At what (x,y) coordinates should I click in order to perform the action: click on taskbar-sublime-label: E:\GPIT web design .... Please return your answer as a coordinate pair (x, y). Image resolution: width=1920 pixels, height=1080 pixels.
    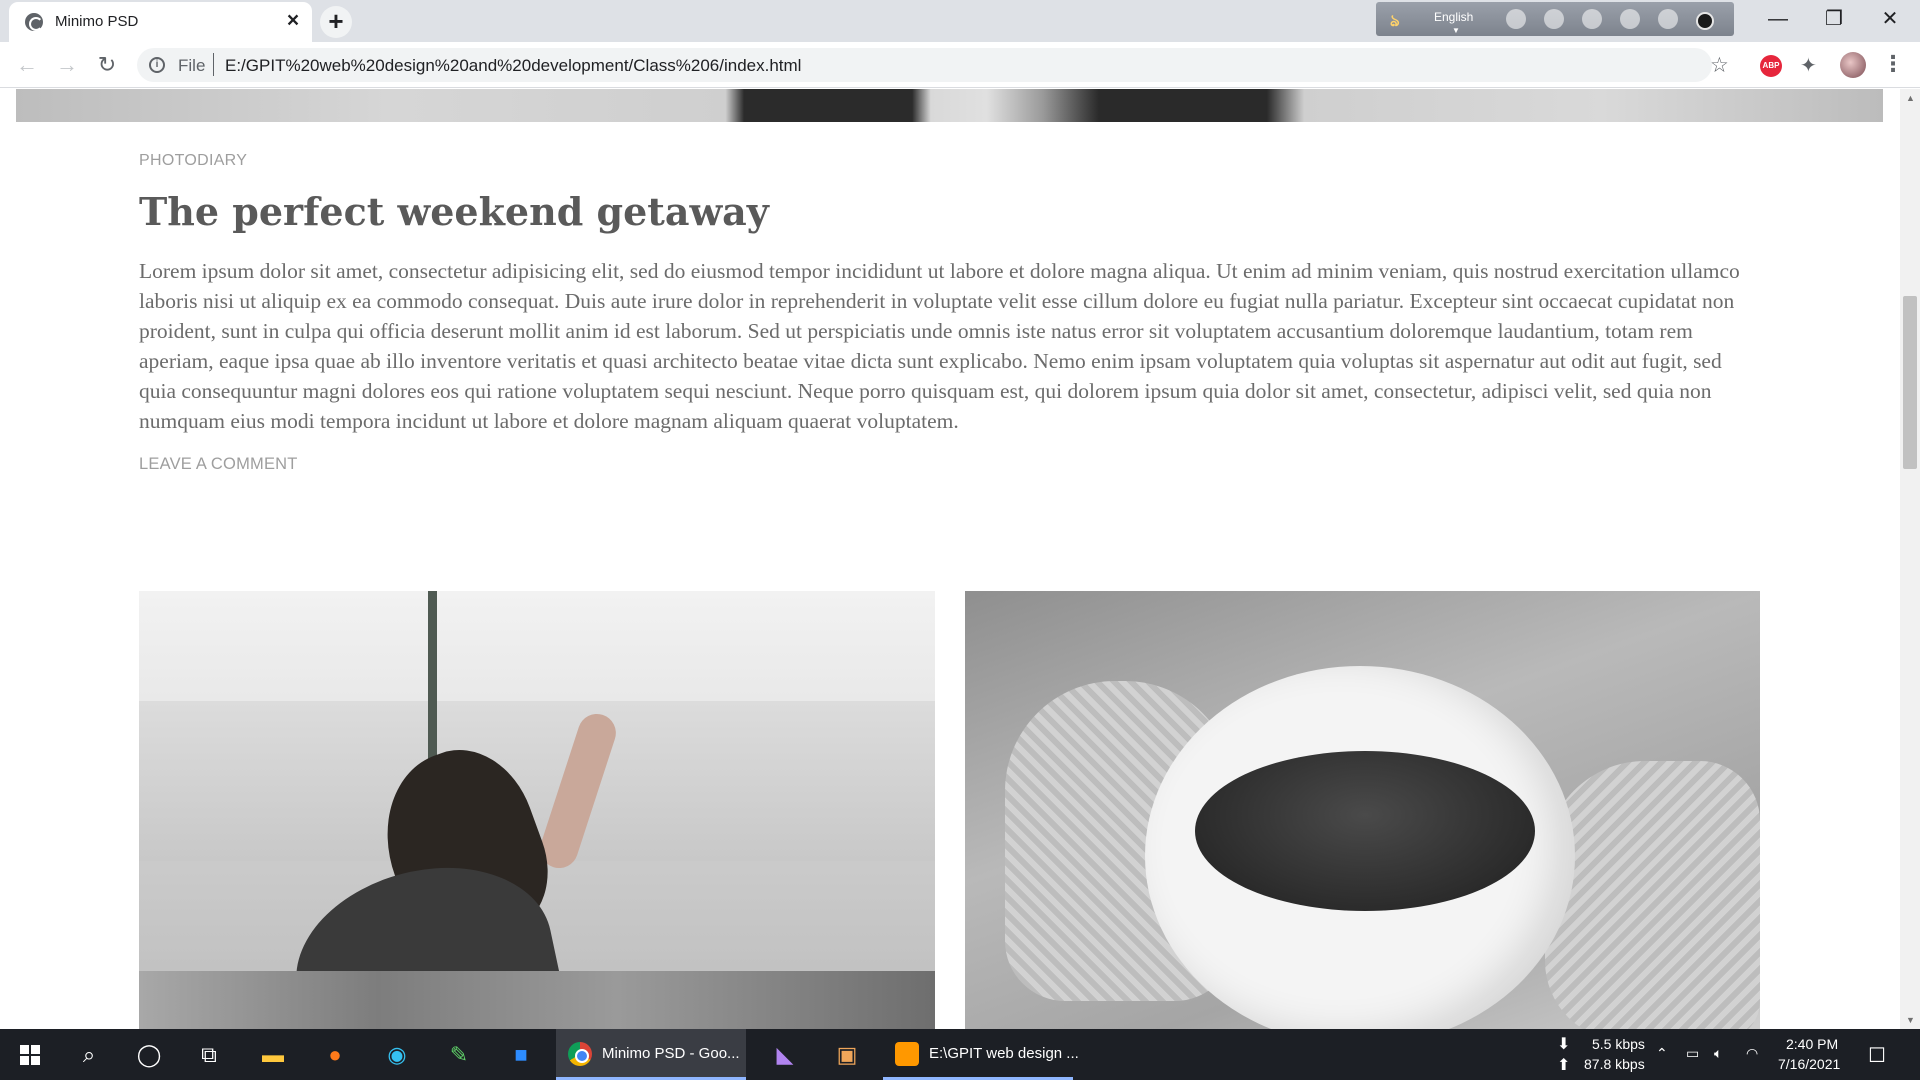
    Looking at the image, I should click on (1004, 1053).